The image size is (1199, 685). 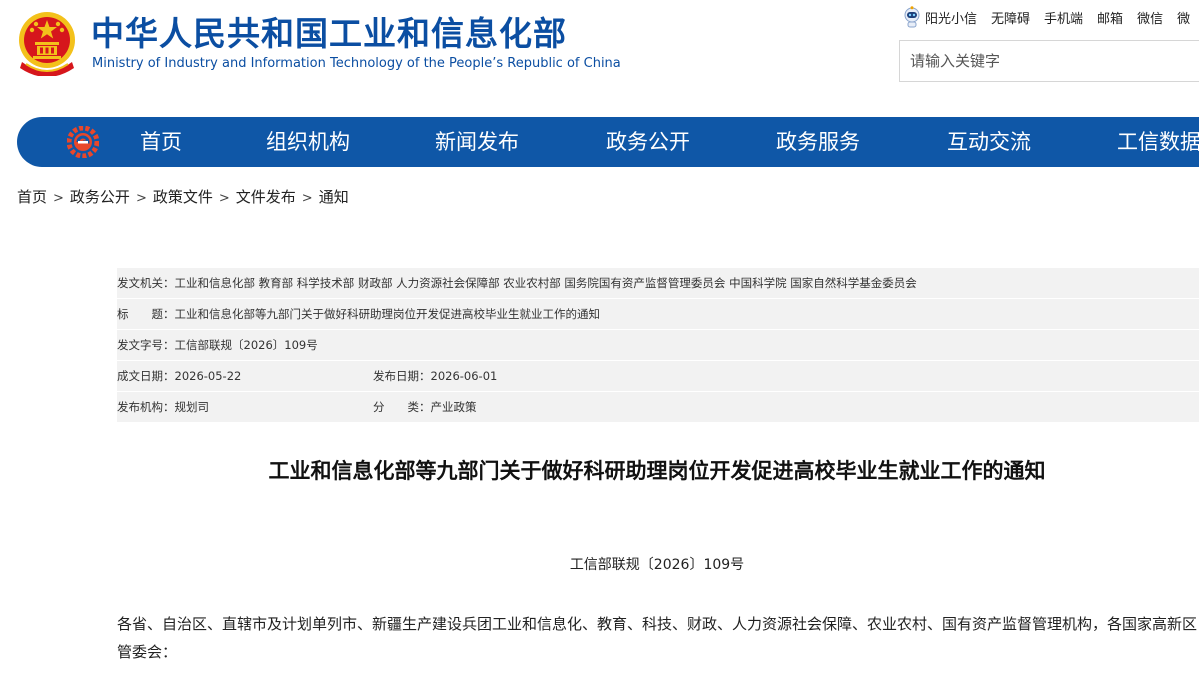 What do you see at coordinates (1158, 142) in the screenshot?
I see `nav-item-data: 工信数据` at bounding box center [1158, 142].